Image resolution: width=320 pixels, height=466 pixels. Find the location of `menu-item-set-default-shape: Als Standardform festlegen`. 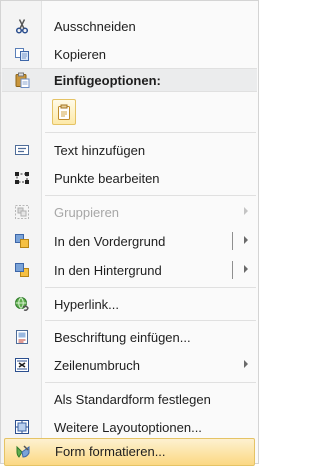

menu-item-set-default-shape: Als Standardform festlegen is located at coordinates (129, 399).